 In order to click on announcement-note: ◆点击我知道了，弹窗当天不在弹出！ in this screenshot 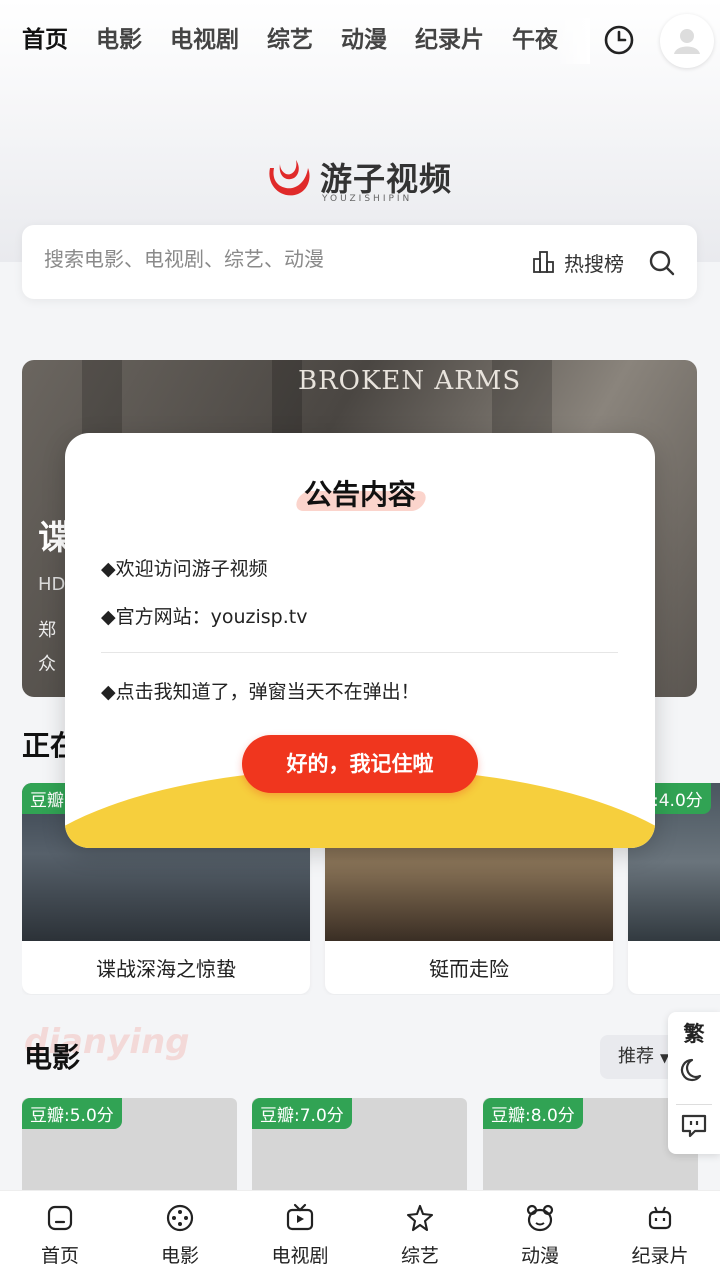, I will do `click(260, 692)`.